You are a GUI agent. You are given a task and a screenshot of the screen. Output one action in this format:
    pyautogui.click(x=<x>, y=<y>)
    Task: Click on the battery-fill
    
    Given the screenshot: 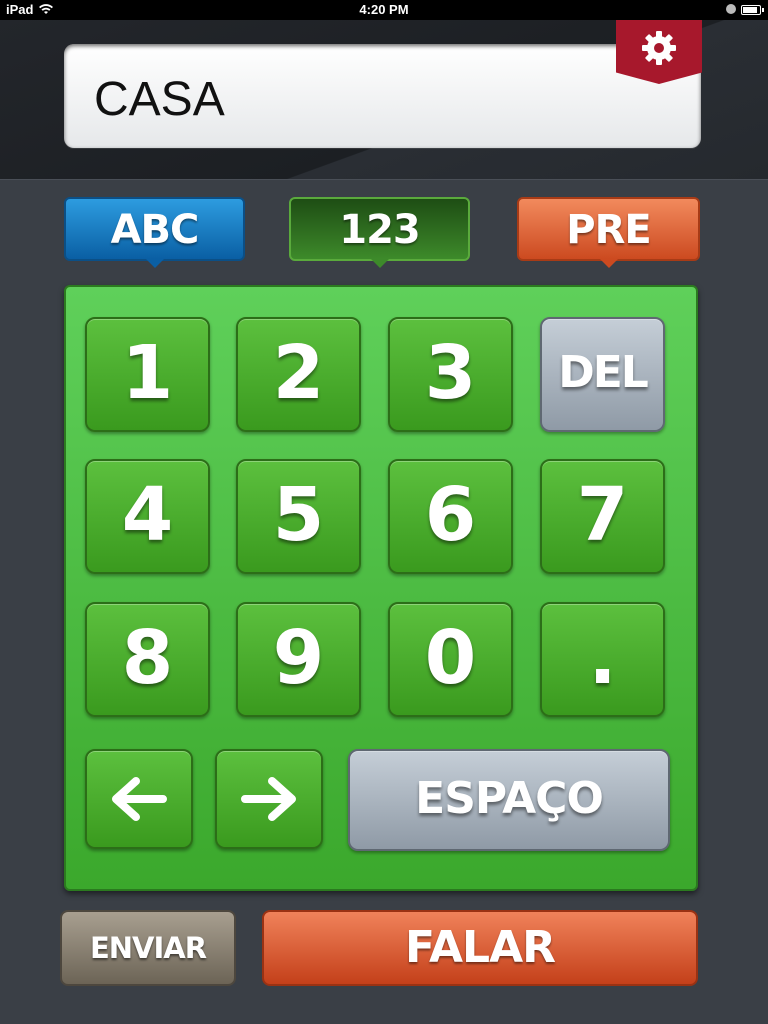 What is the action you would take?
    pyautogui.click(x=750, y=10)
    